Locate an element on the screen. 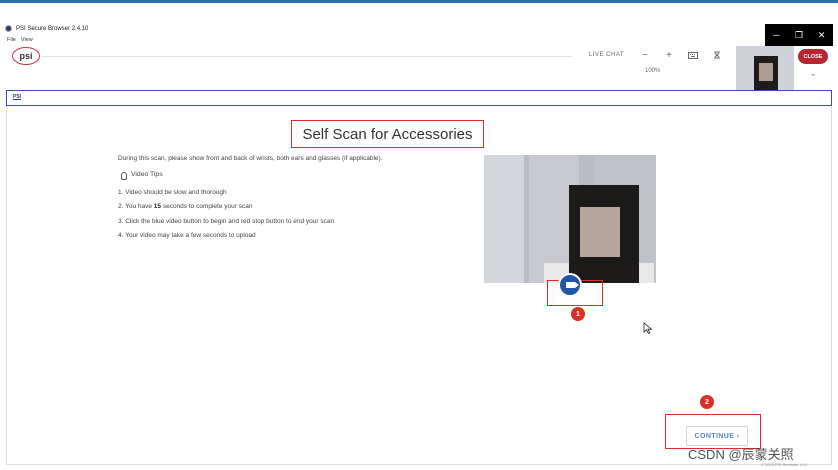 The image size is (838, 470). scan-seconds: 15 is located at coordinates (157, 206).